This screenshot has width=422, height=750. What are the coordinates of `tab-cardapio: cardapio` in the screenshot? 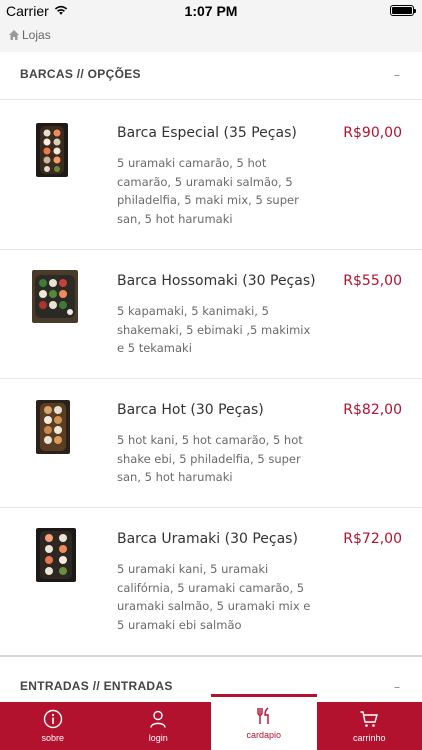 It's located at (264, 722).